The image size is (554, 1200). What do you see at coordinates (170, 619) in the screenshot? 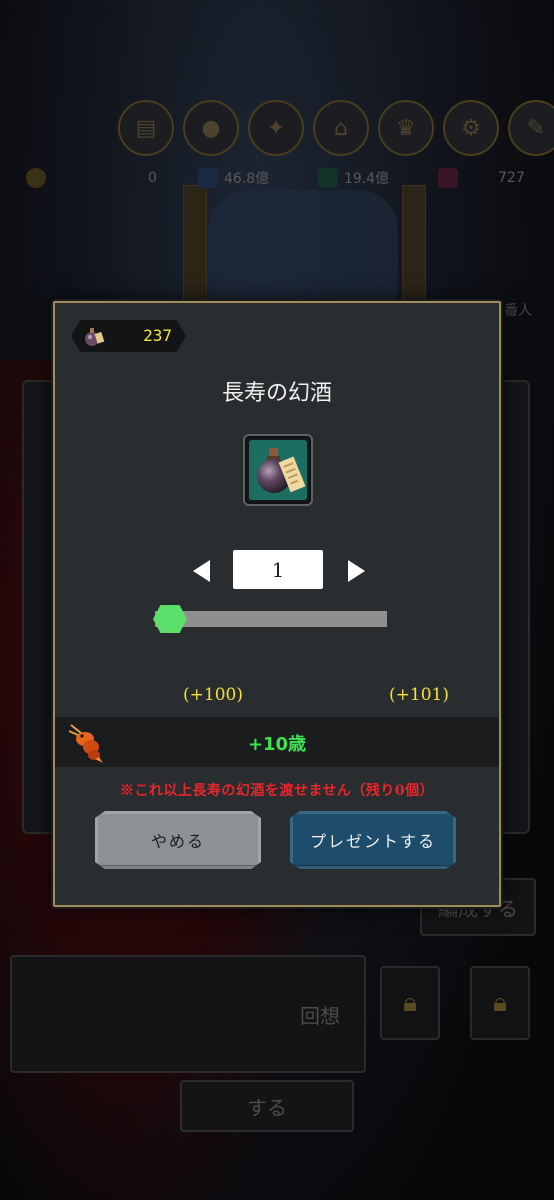
I see `quantity-slider-handle` at bounding box center [170, 619].